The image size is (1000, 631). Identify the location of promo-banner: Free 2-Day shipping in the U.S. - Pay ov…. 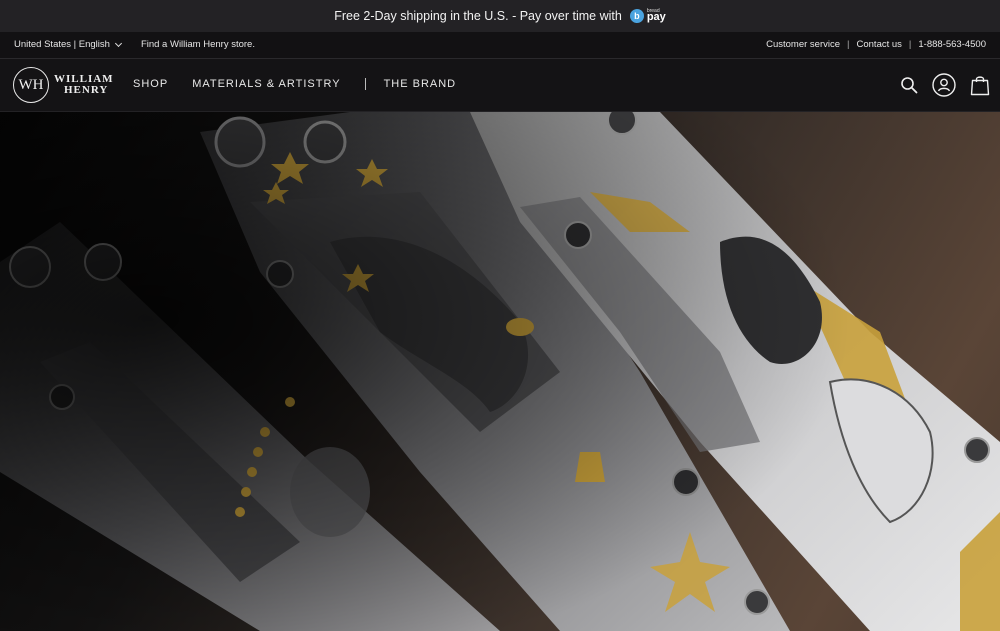
(500, 16).